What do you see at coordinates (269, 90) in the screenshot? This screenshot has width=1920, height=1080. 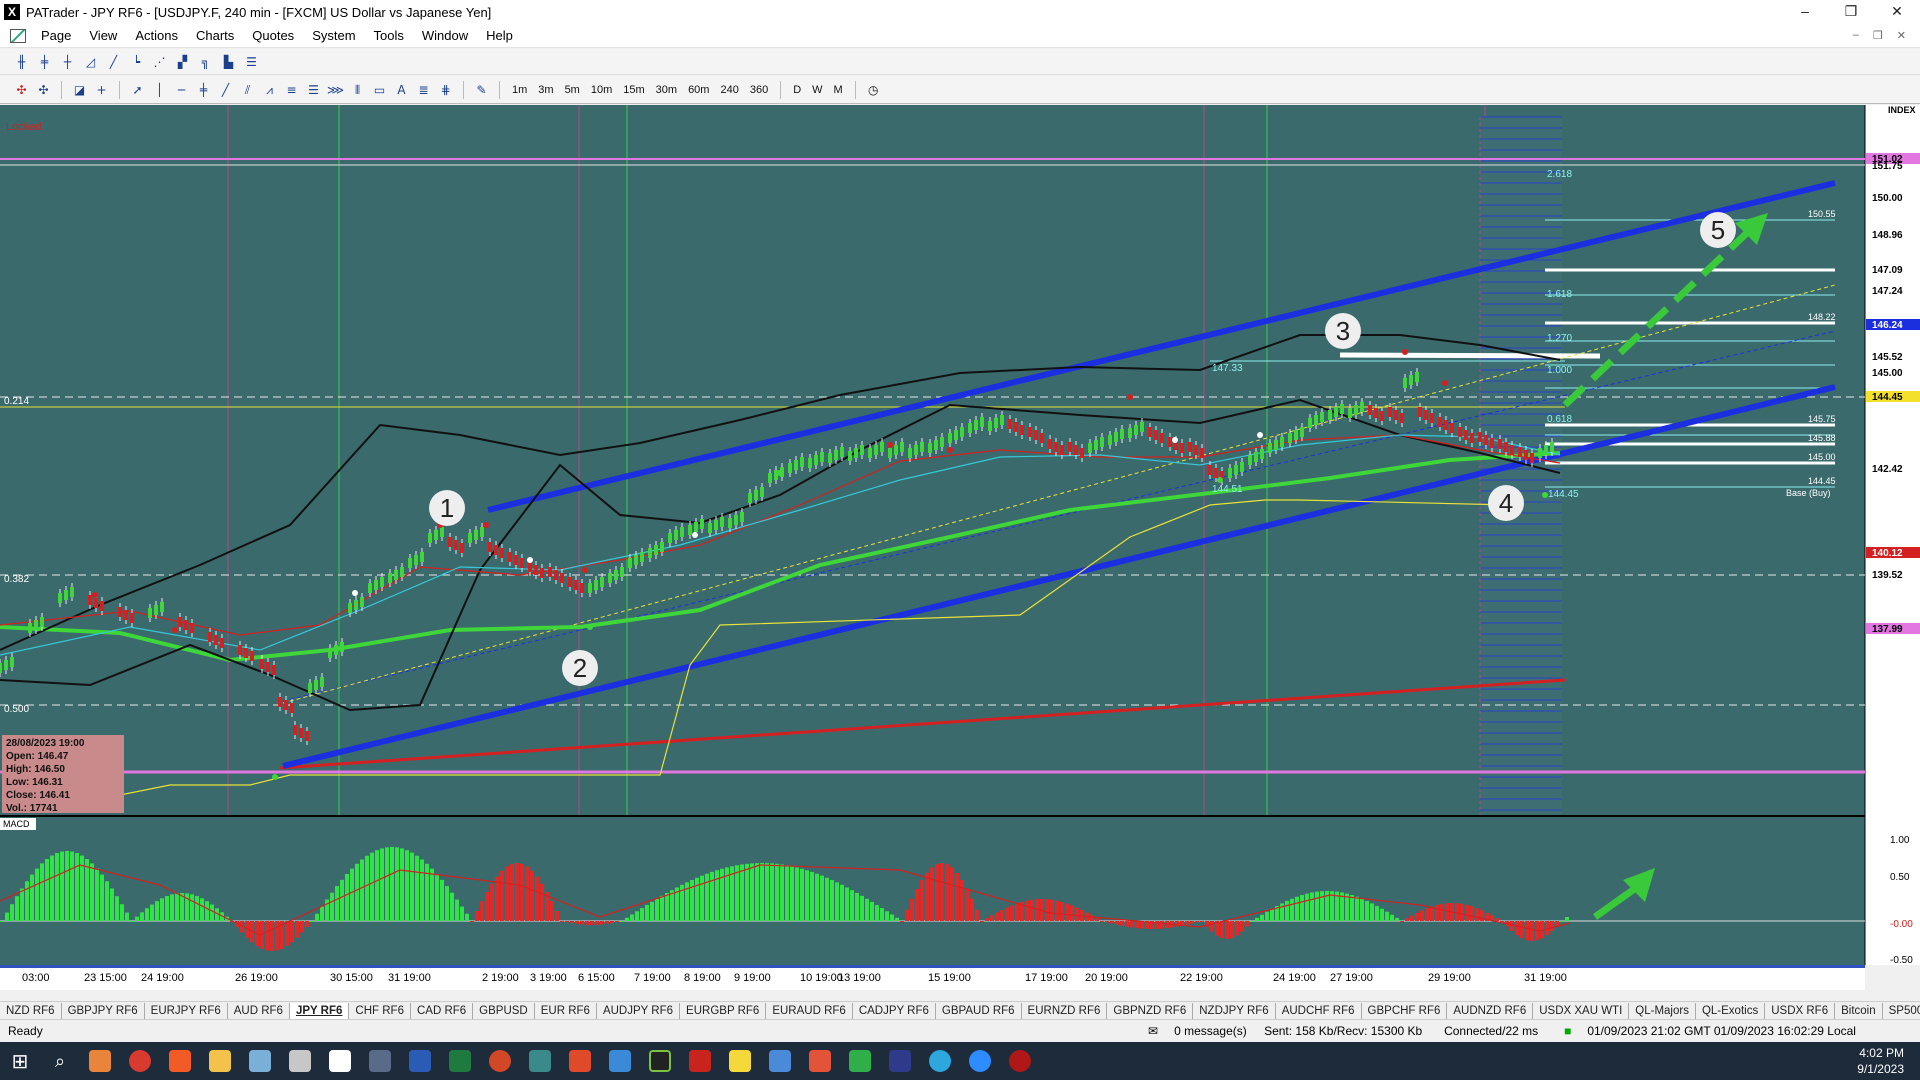 I see `fibonacci-fan-icon: ⩘` at bounding box center [269, 90].